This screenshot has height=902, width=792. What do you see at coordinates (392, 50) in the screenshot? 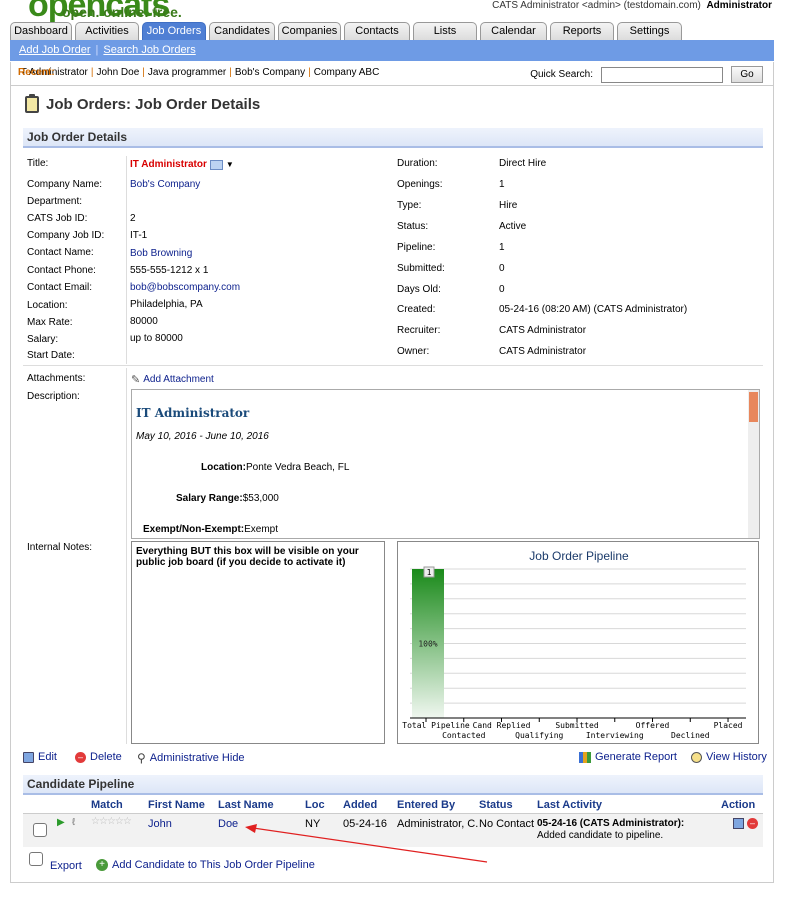
I see `sub-navigation: Add Job Order | Search Job Orders` at bounding box center [392, 50].